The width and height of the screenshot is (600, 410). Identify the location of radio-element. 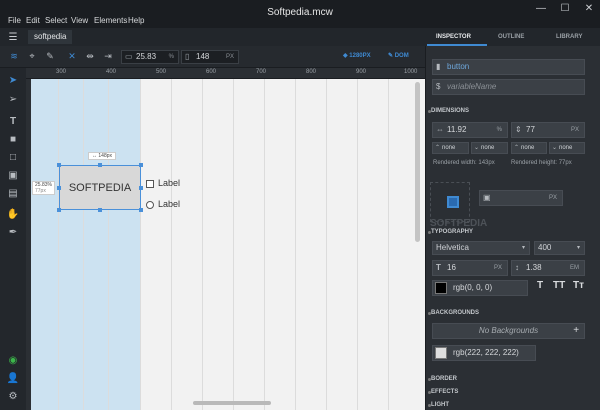
(150, 205).